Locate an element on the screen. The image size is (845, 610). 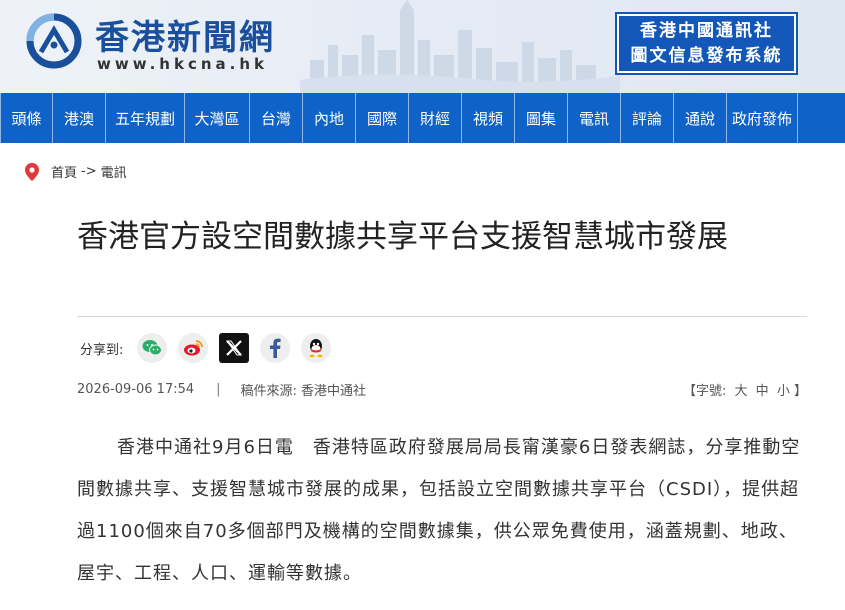
hkcna-logo-icon is located at coordinates (54, 41).